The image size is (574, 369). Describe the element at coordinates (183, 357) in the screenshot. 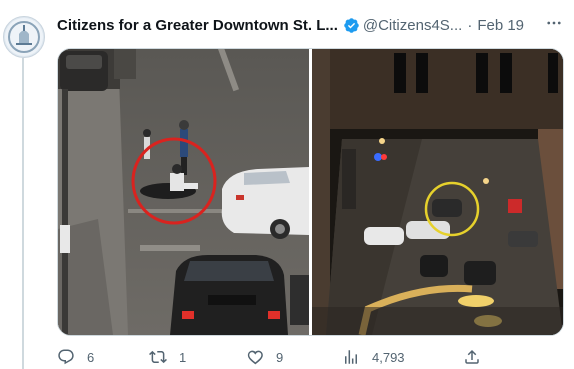

I see `retweet-count: 1` at that location.